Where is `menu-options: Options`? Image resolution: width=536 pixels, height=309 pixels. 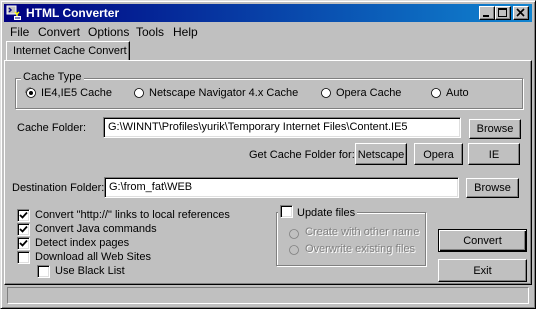 menu-options: Options is located at coordinates (108, 32).